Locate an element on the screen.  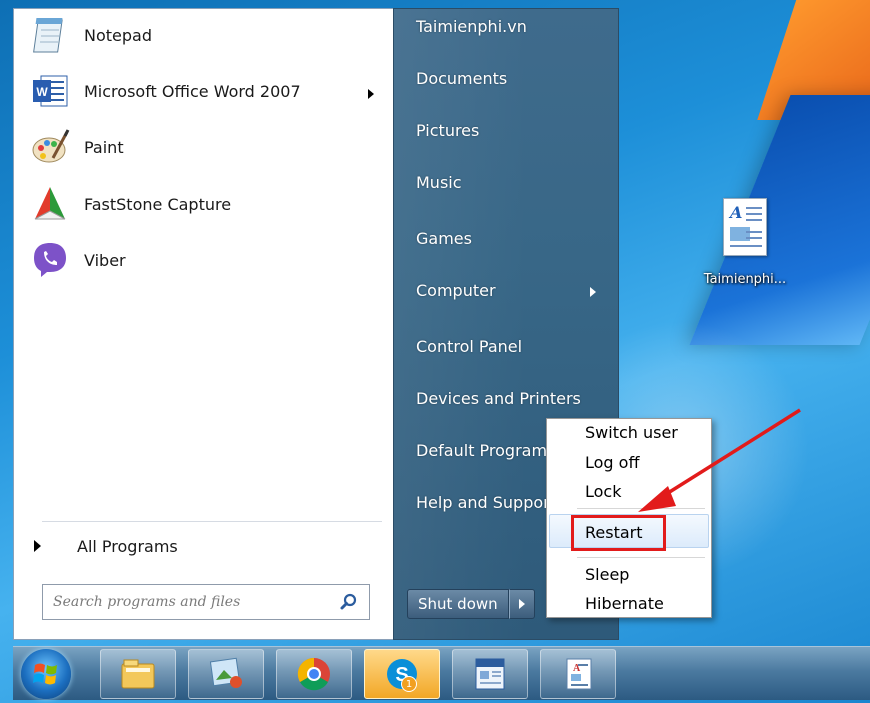
program-item-viber: Viber is located at coordinates (77, 260).